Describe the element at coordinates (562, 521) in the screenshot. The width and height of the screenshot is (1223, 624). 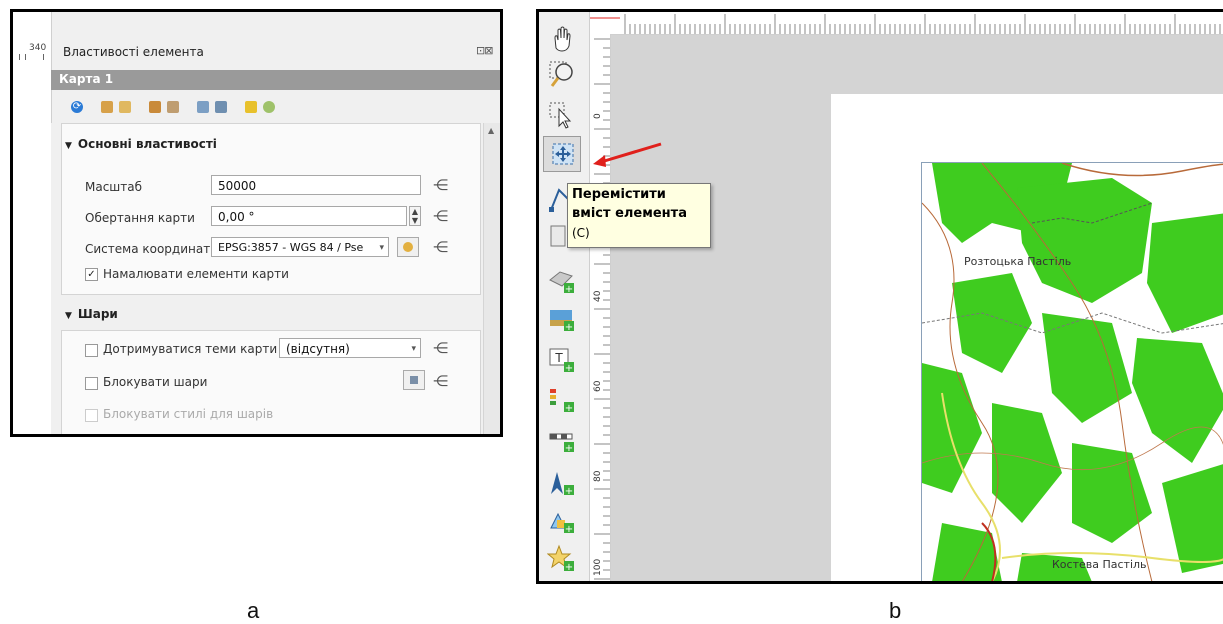
I see `add-shape-icon: +` at that location.